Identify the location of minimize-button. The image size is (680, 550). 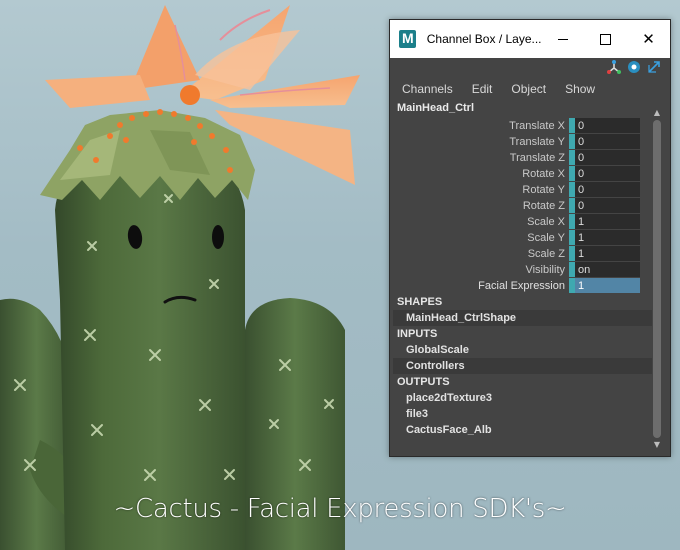
(563, 39).